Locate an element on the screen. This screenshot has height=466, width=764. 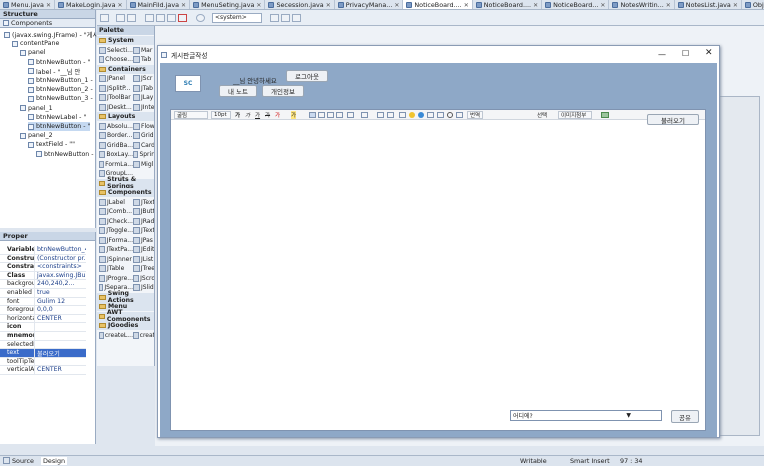
translate-button: 번역 is located at coordinates (475, 115).